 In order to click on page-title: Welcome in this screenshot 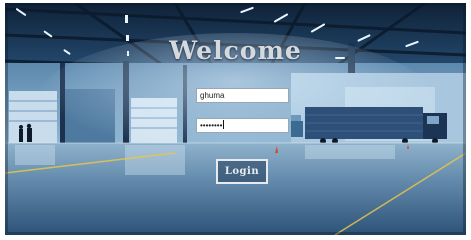, I will do `click(235, 50)`.